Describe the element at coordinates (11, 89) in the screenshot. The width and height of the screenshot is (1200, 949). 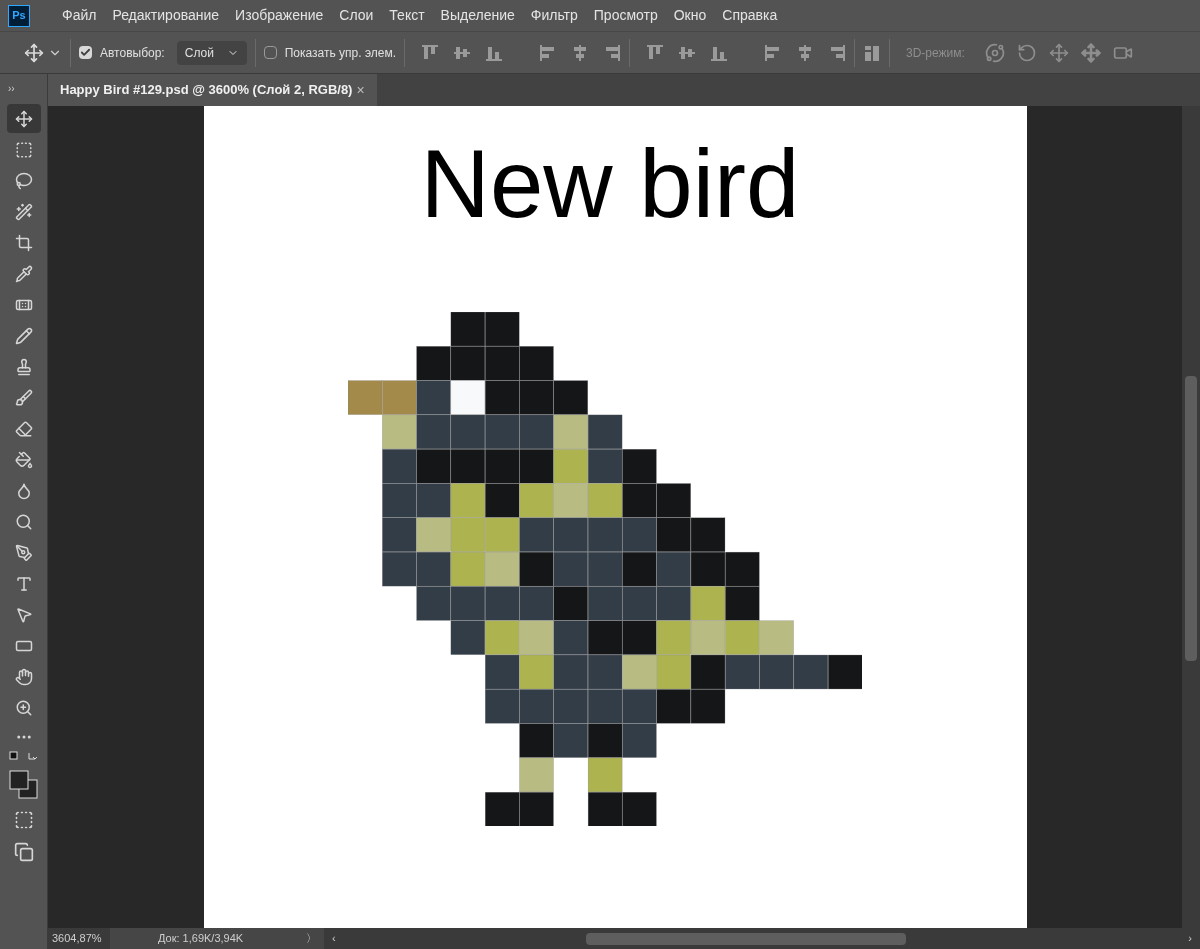
I see `panel-toggle: ››` at that location.